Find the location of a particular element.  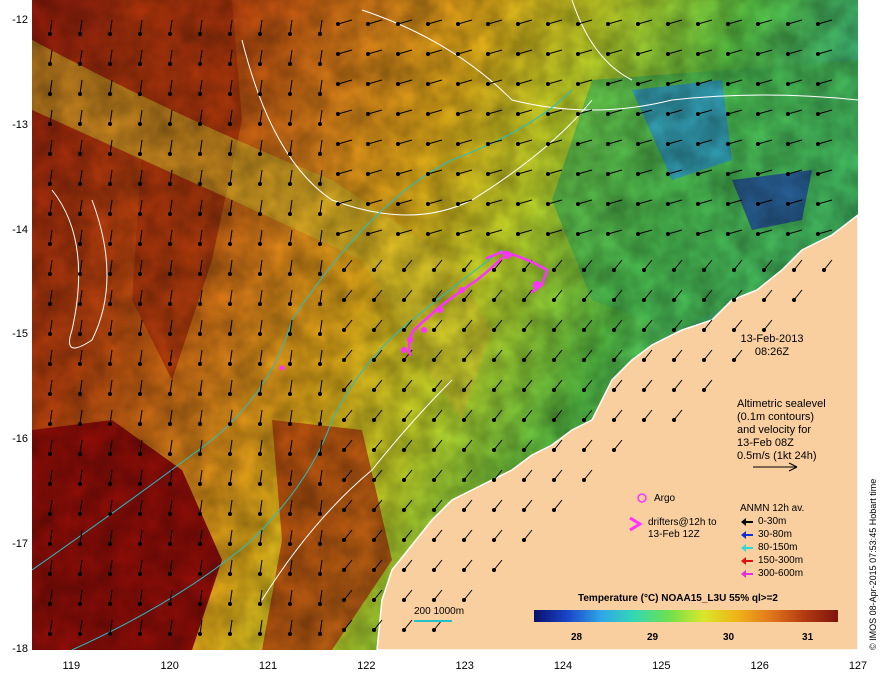

depth-legend-item: 80-150m is located at coordinates (790, 547).